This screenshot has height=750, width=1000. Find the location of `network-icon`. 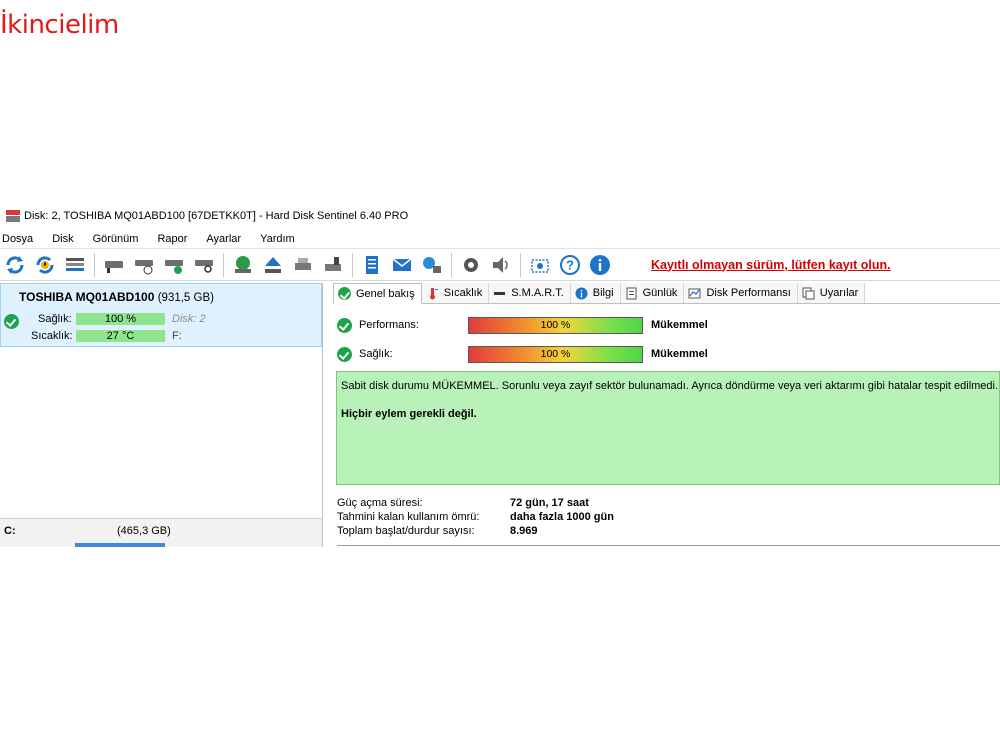

network-icon is located at coordinates (432, 265).